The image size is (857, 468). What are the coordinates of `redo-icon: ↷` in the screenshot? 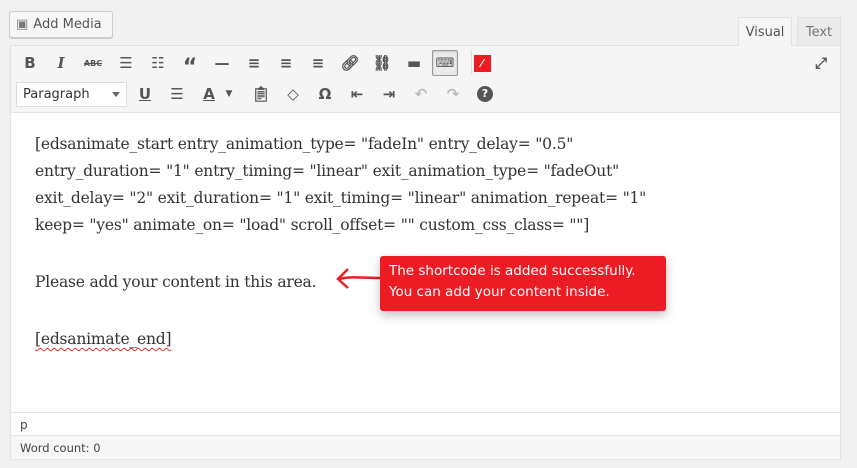 It's located at (453, 94).